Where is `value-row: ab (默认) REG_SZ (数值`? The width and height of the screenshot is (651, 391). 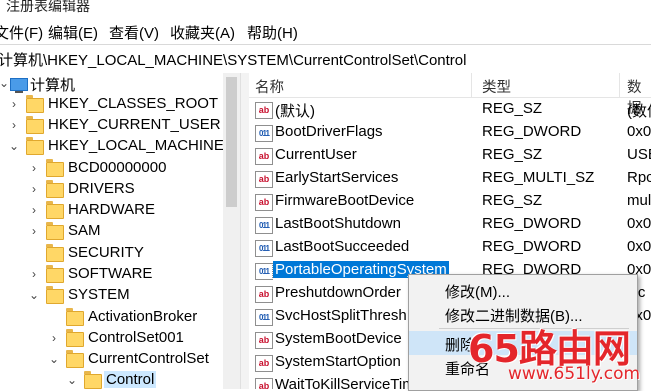
value-row: ab (默认) REG_SZ (数值 is located at coordinates (450, 109).